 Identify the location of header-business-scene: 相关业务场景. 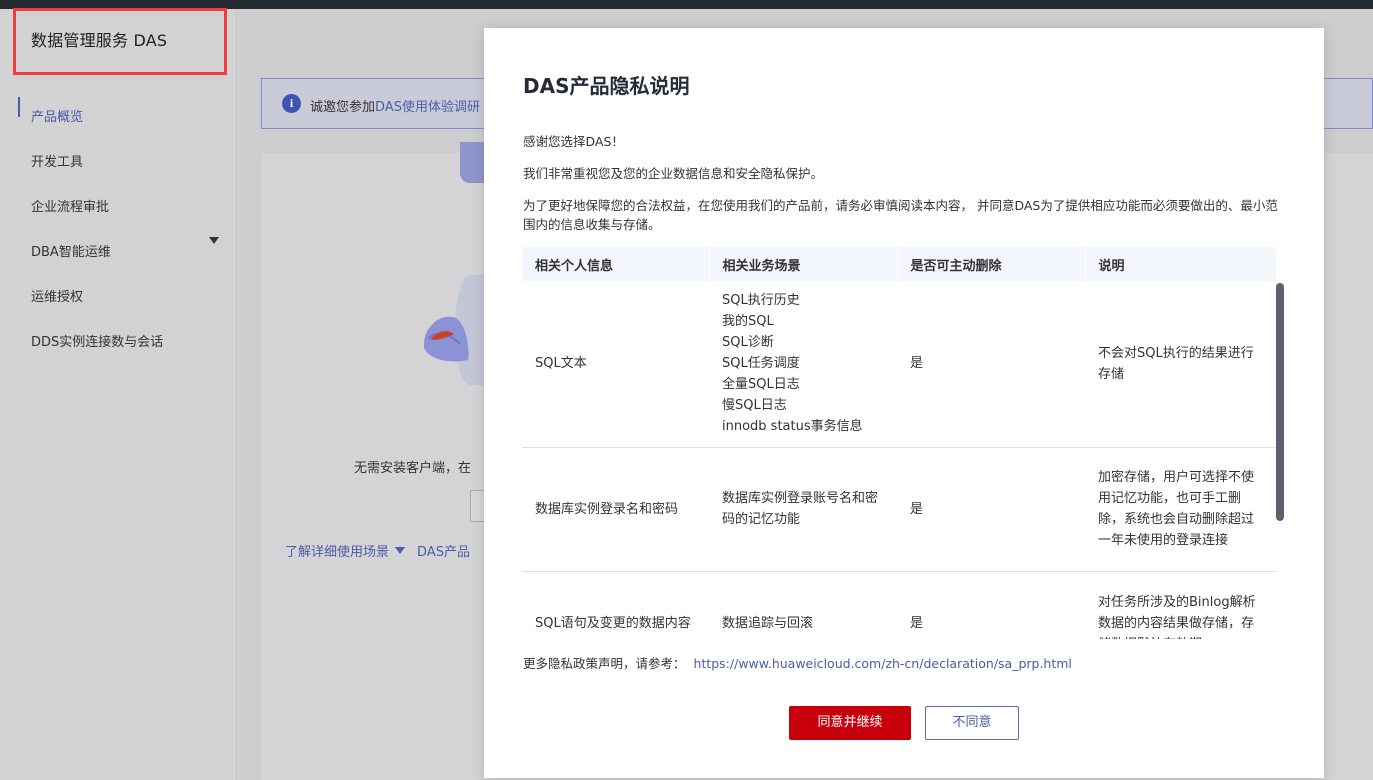
(803, 264).